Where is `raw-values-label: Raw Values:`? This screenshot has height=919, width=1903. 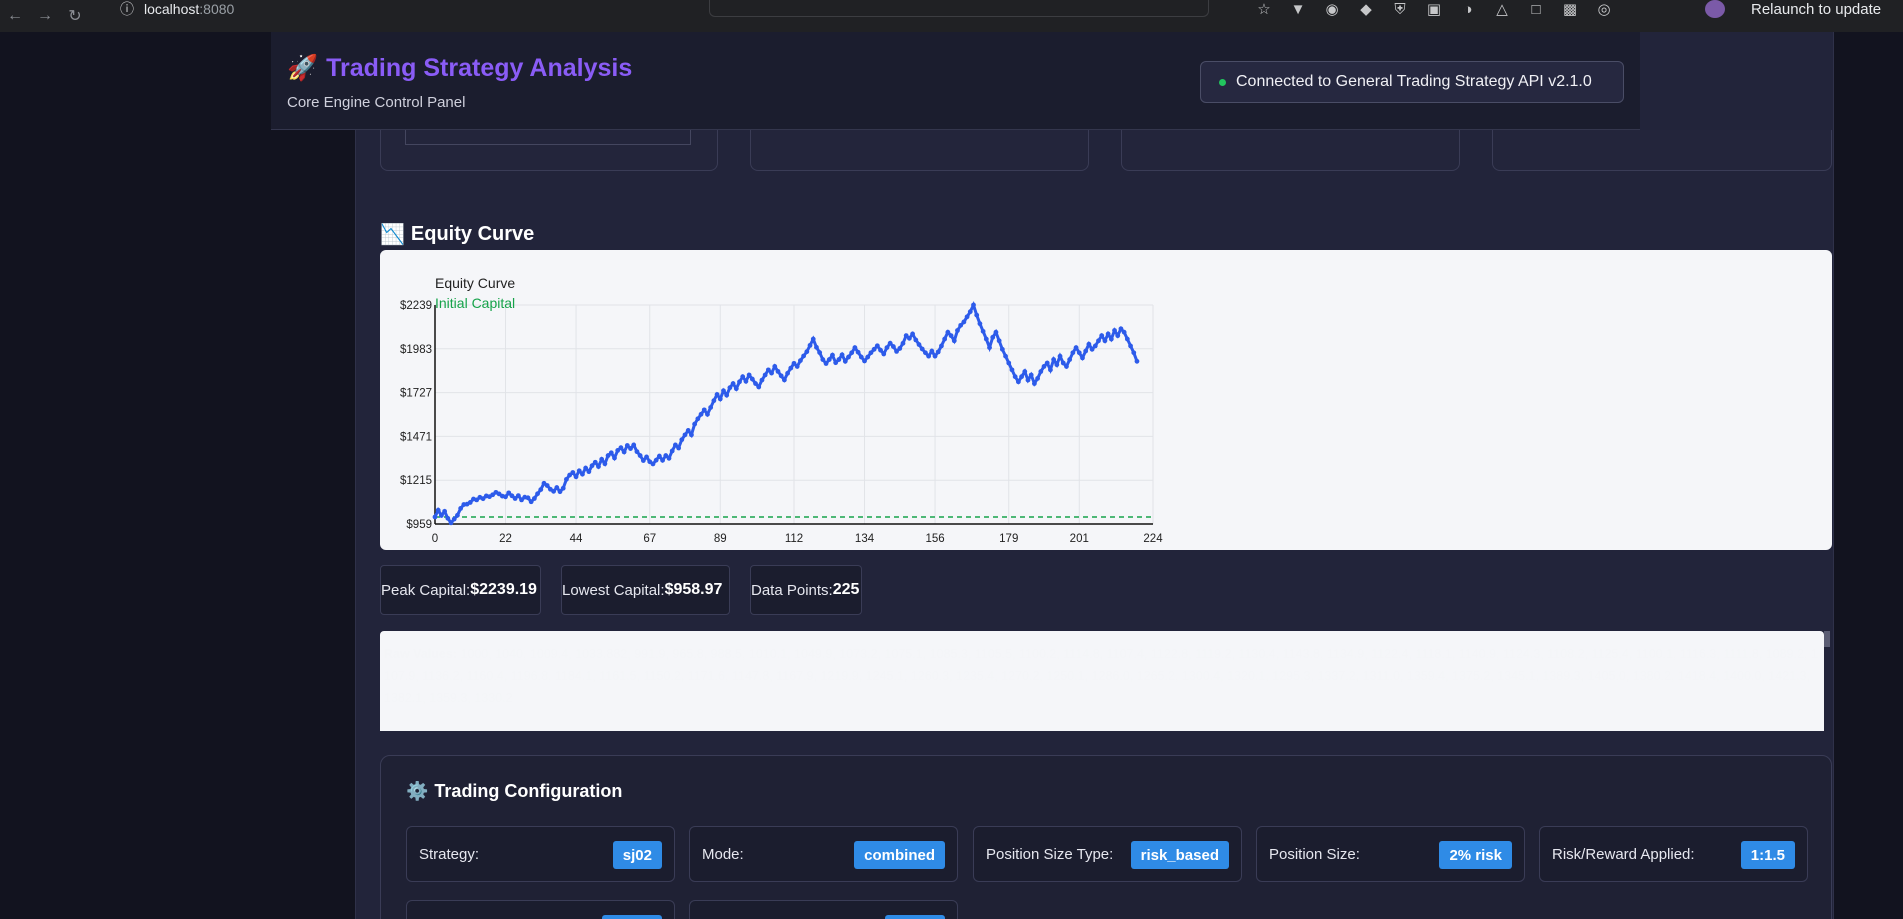 raw-values-label: Raw Values: is located at coordinates (420, 654).